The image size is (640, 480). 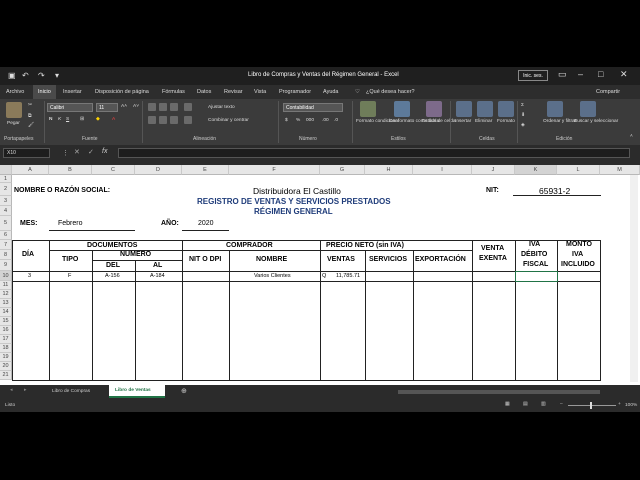 I want to click on cell-tipo: F, so click(x=69, y=276).